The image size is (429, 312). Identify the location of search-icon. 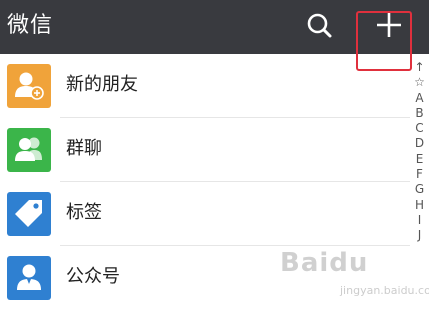
(319, 25).